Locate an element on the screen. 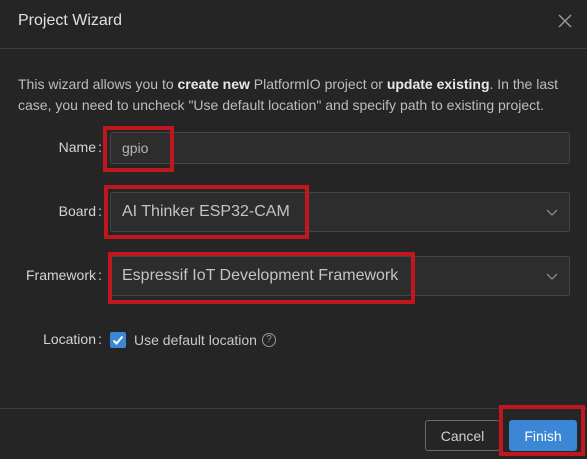  close-icon is located at coordinates (565, 21).